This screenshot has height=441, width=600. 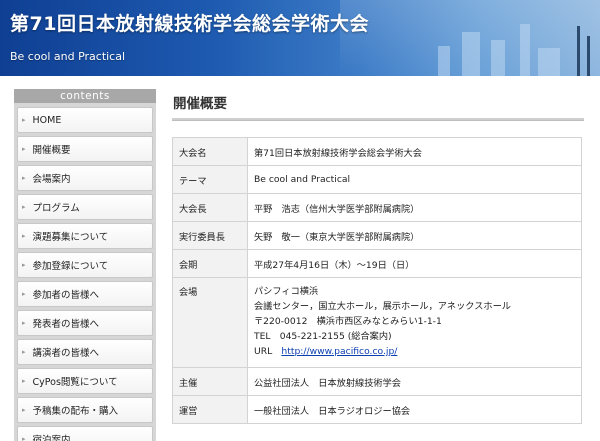 I want to click on sidebar-item-cypos: ▸ CyPos閲覧について, so click(x=85, y=381).